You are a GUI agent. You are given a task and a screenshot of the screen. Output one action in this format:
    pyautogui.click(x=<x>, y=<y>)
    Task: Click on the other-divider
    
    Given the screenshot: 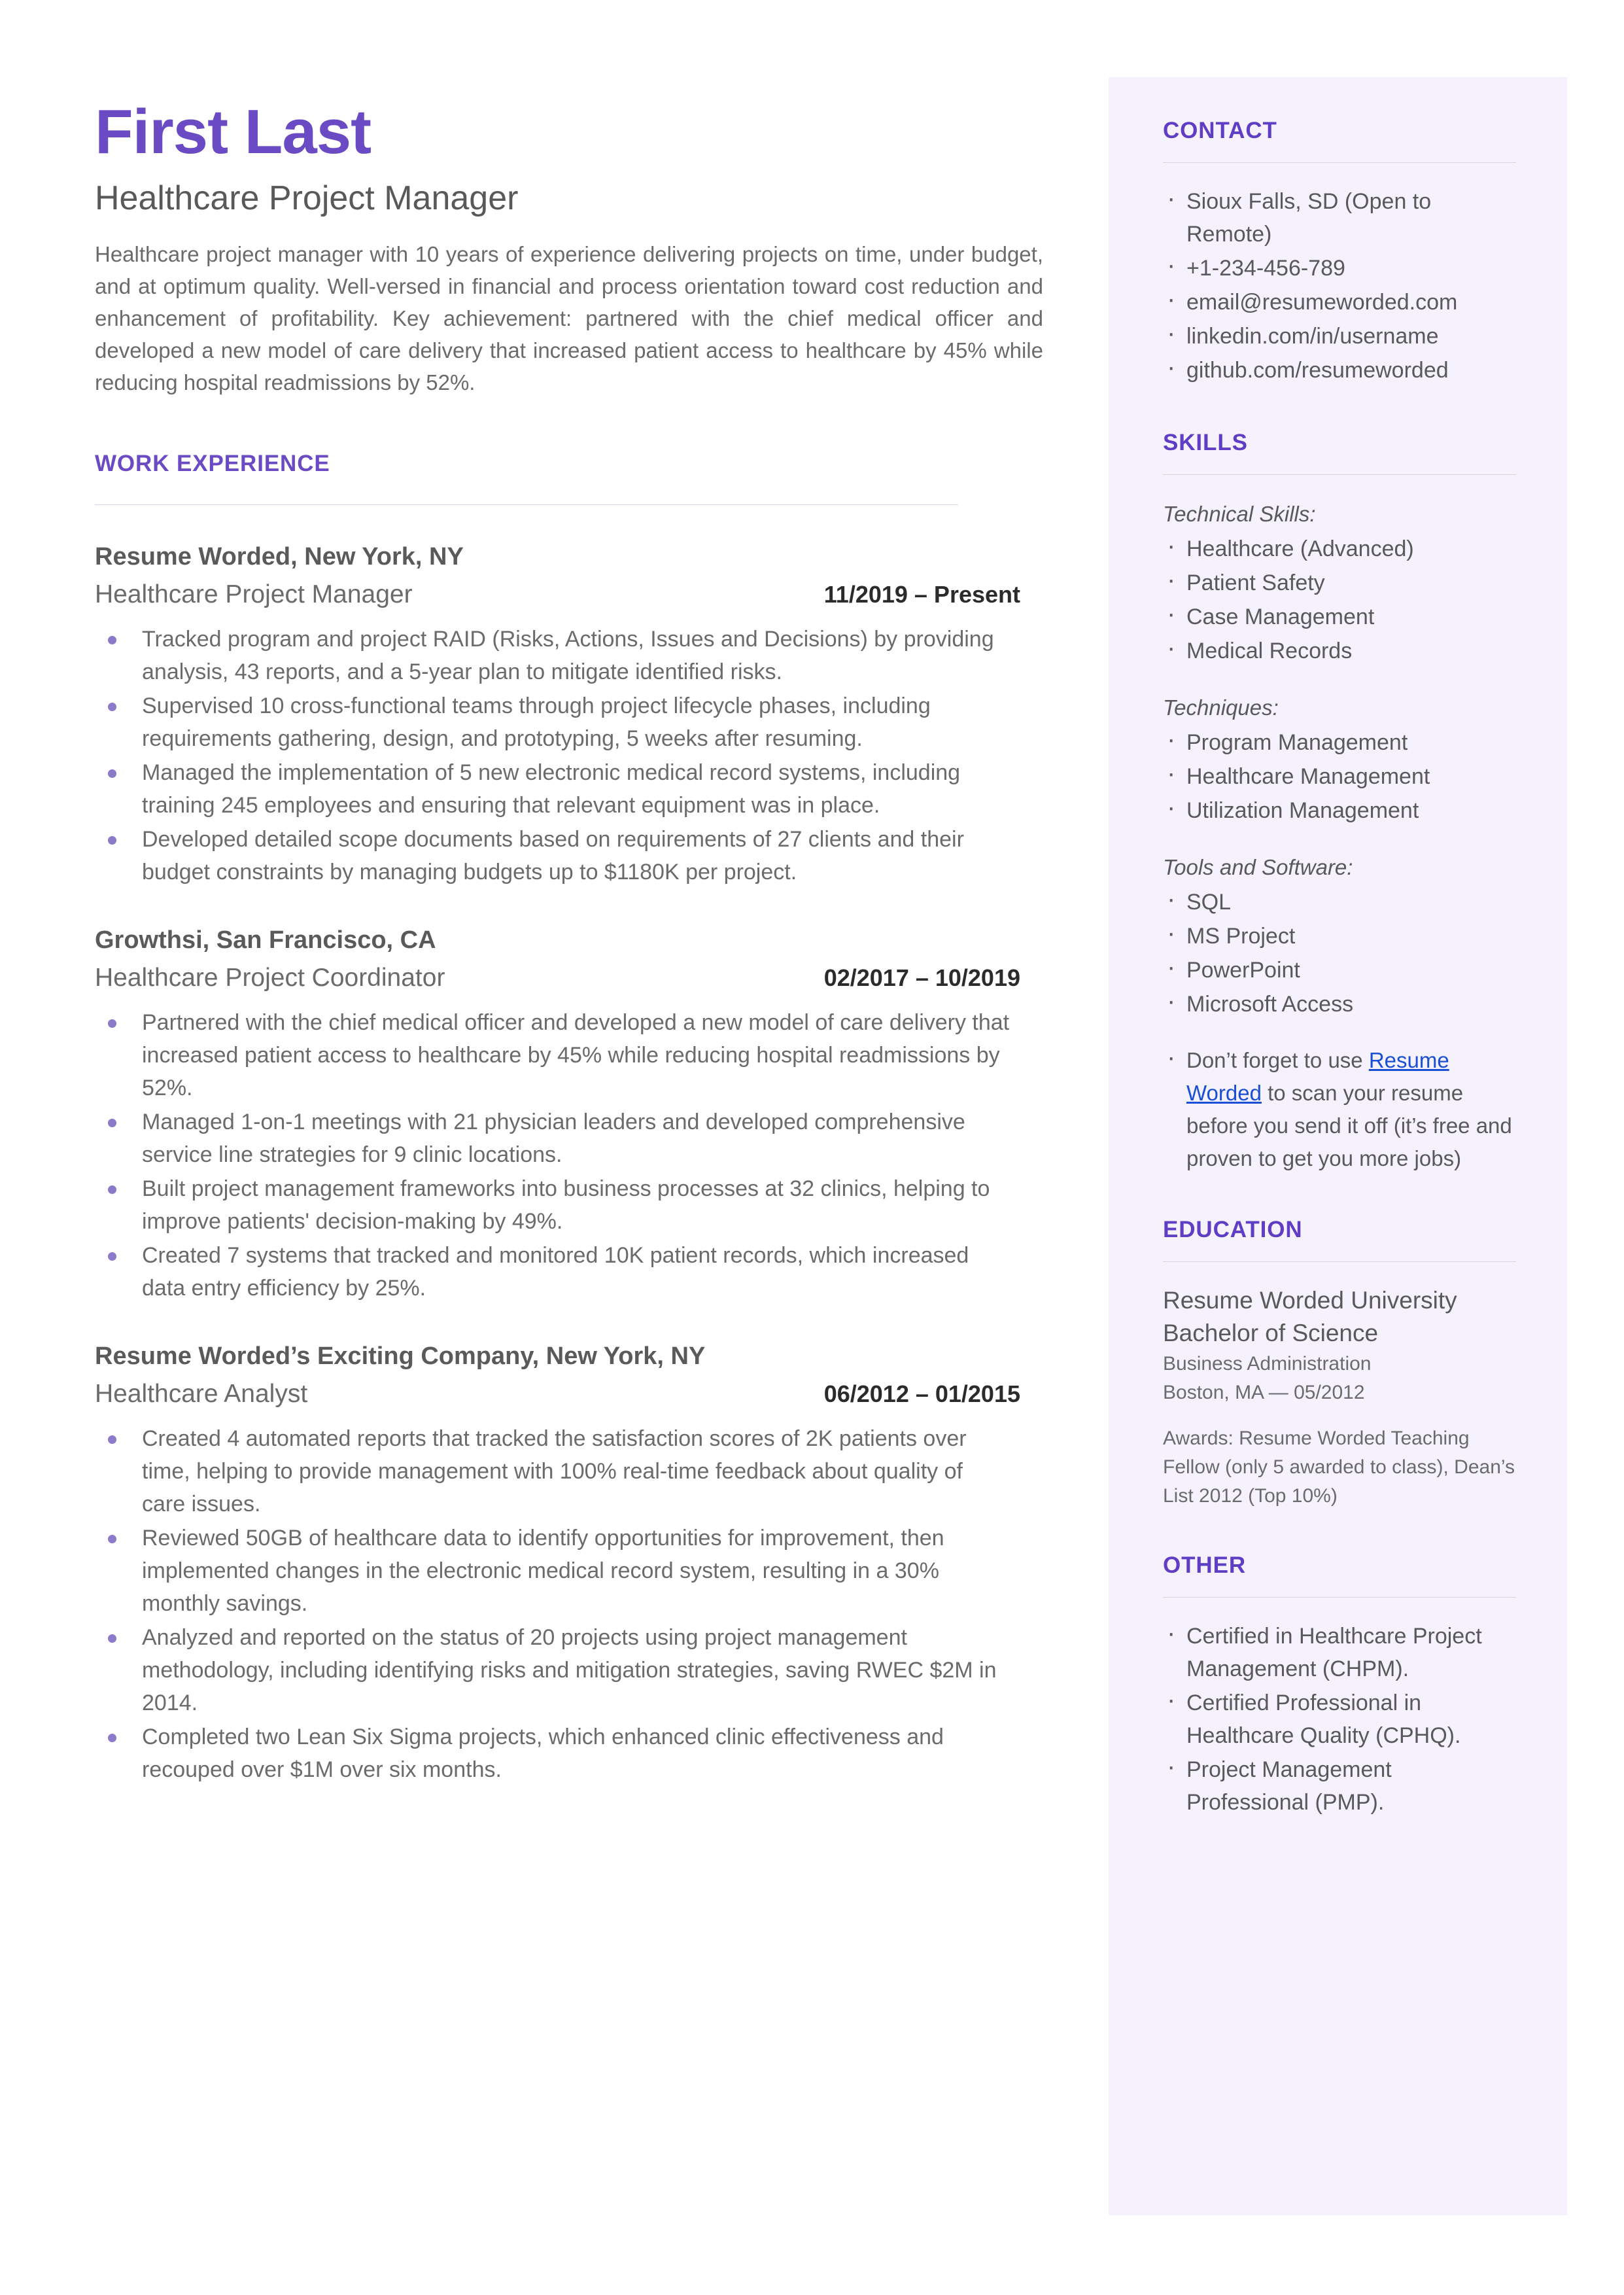 What is the action you would take?
    pyautogui.click(x=1339, y=1598)
    